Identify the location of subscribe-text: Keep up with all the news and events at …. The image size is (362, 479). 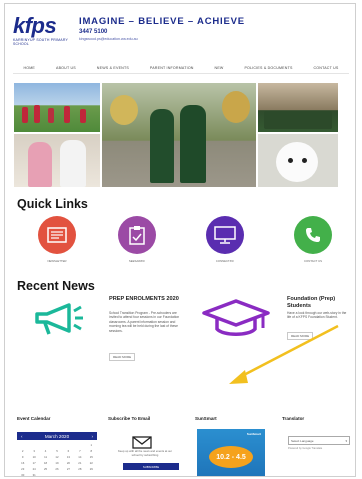
(145, 453).